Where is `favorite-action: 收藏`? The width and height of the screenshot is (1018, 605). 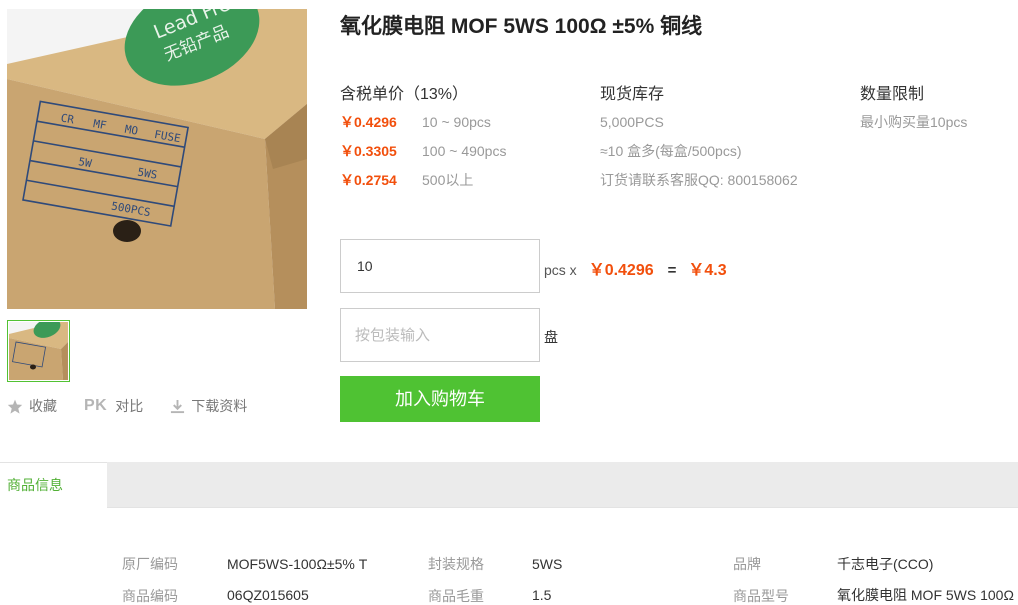
favorite-action: 收藏 is located at coordinates (32, 406).